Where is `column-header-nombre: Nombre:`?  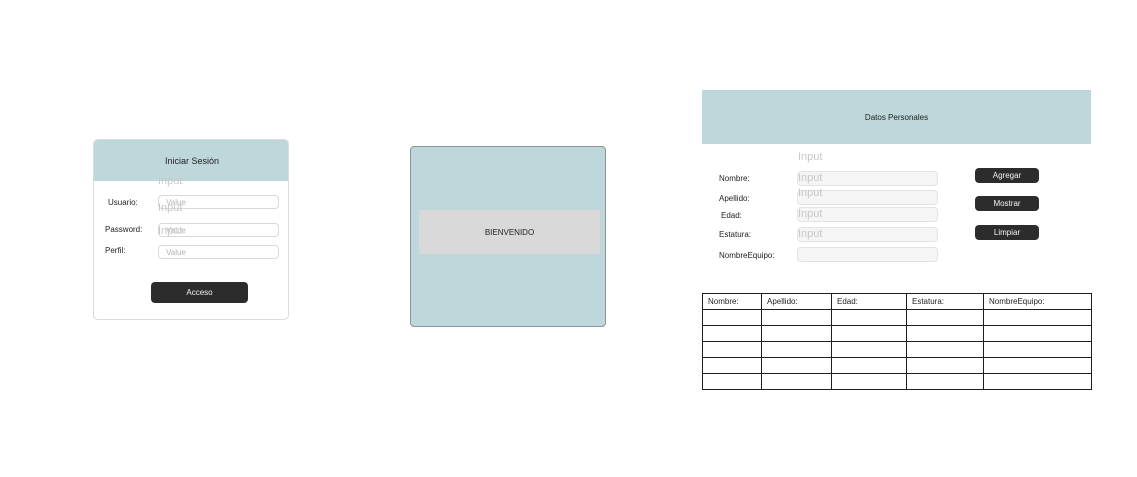
column-header-nombre: Nombre: is located at coordinates (732, 301).